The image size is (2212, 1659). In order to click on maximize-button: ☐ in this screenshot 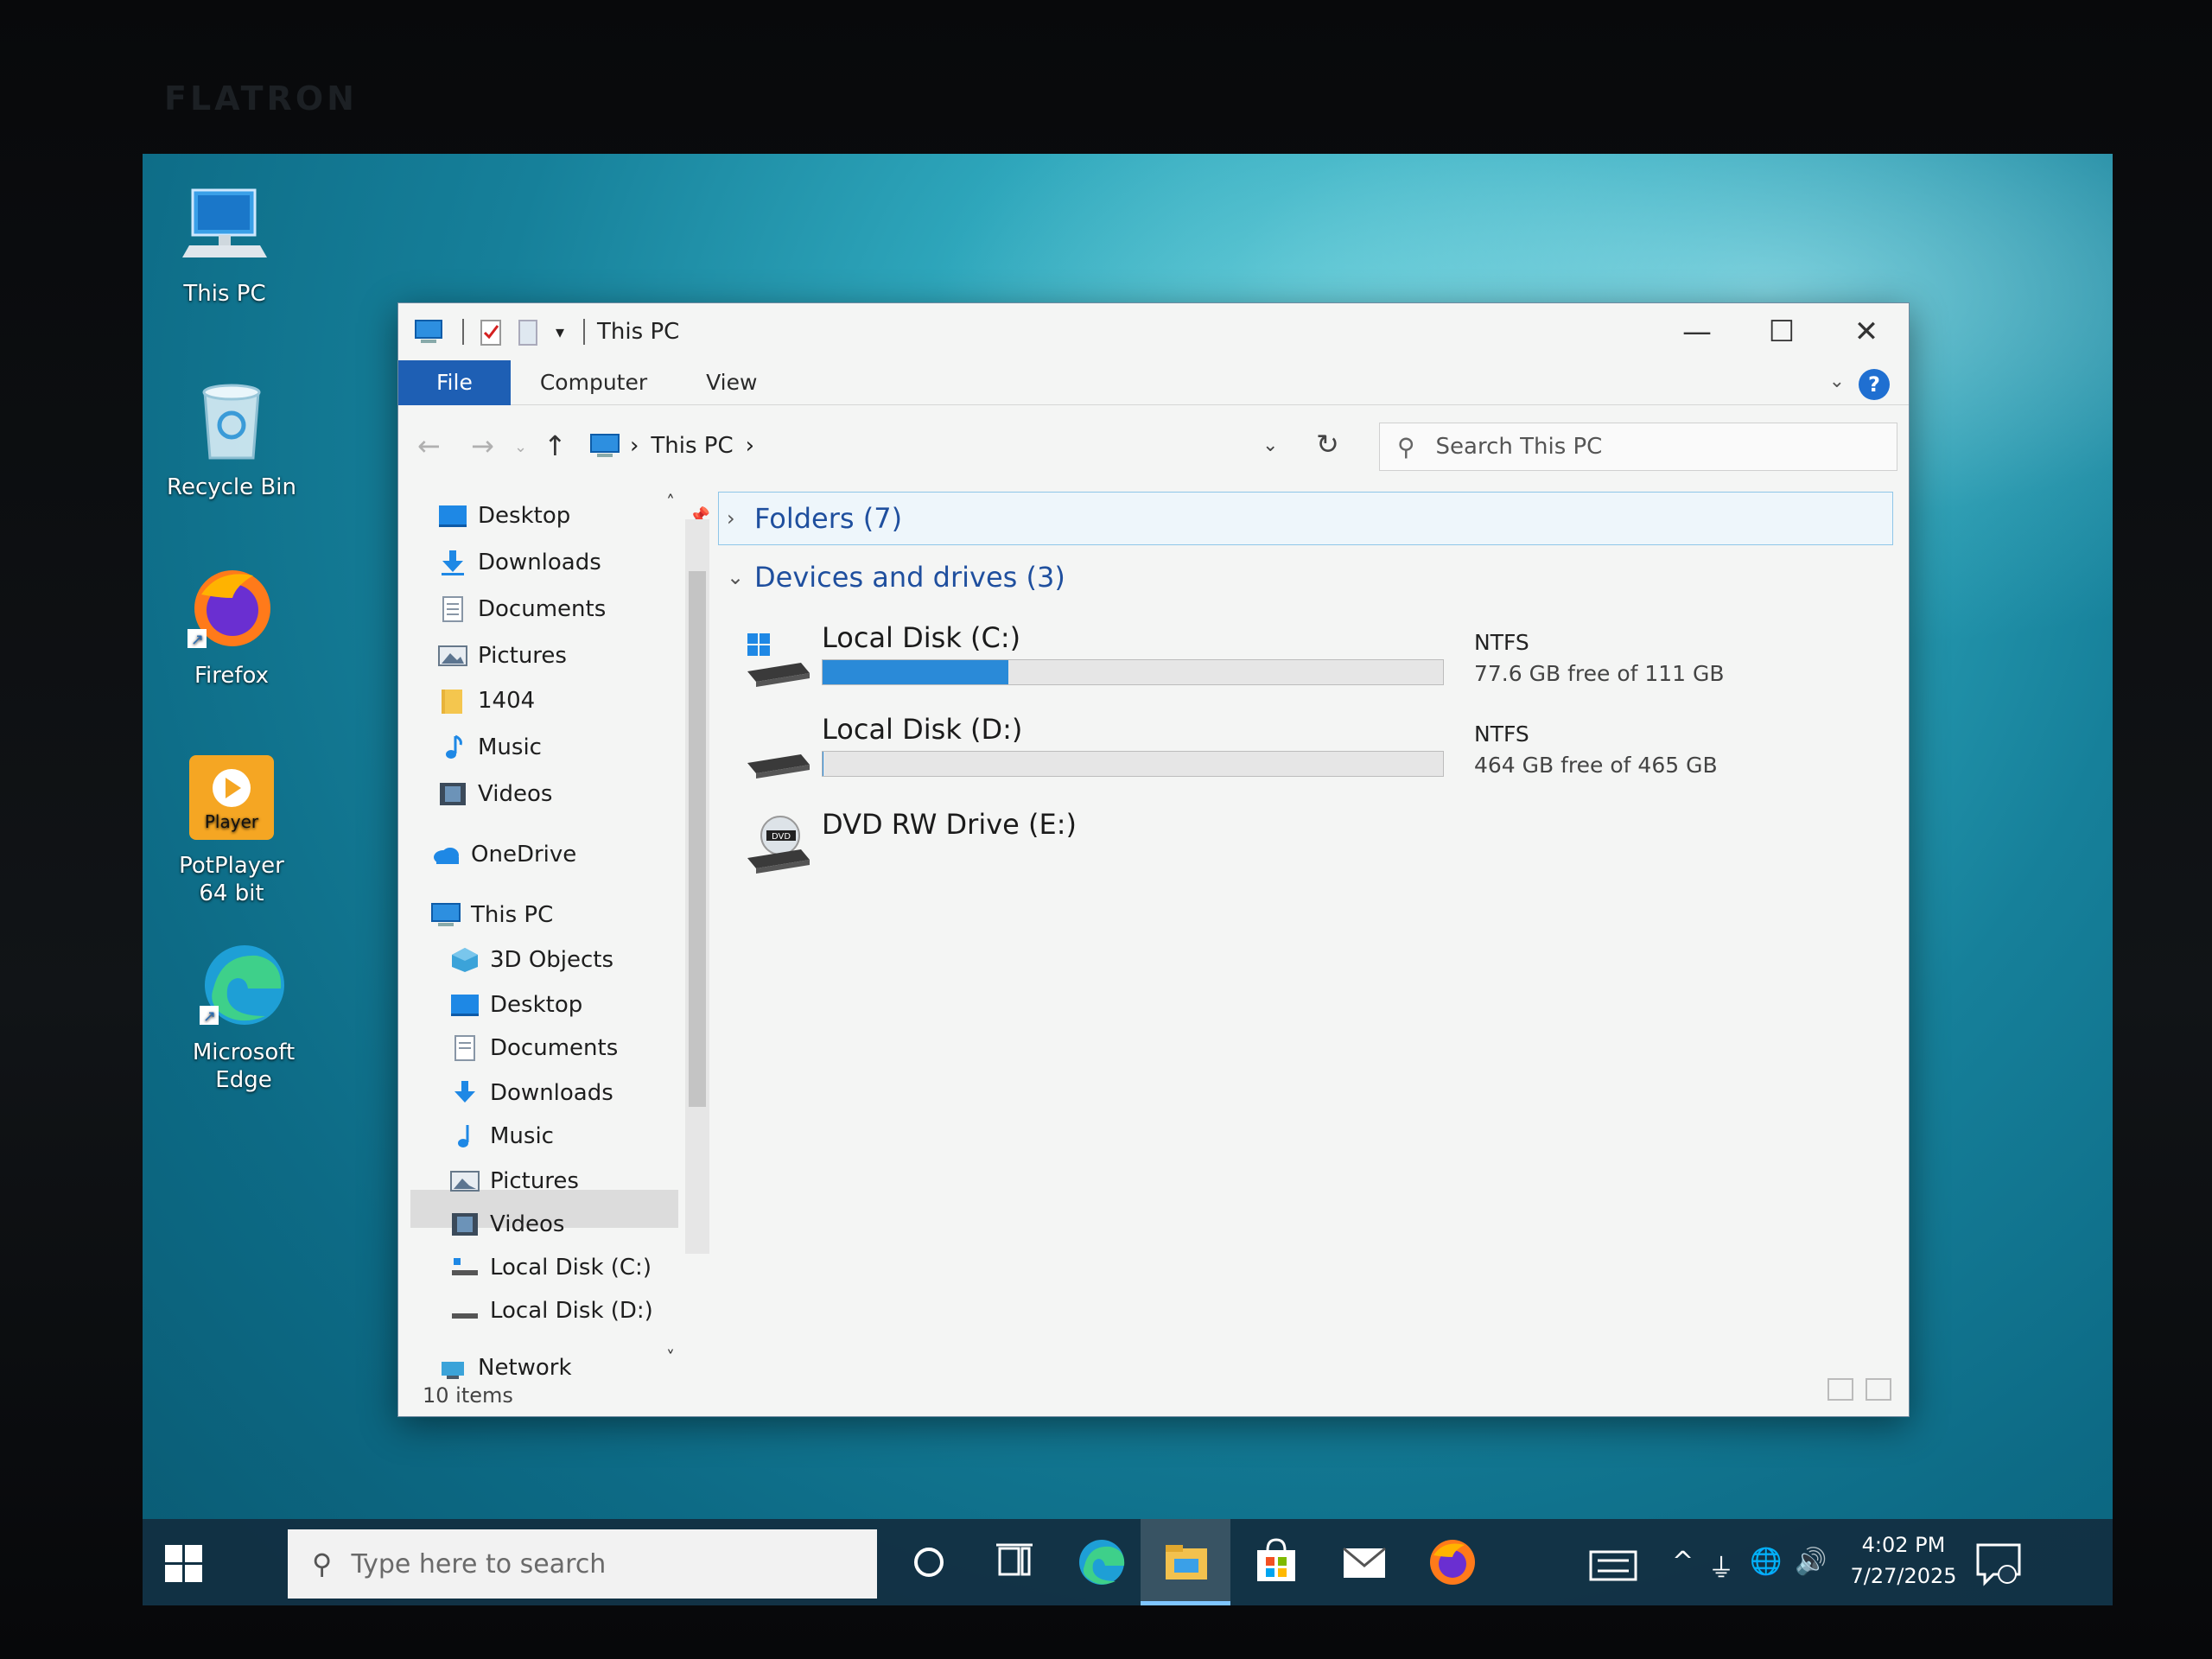, I will do `click(1781, 331)`.